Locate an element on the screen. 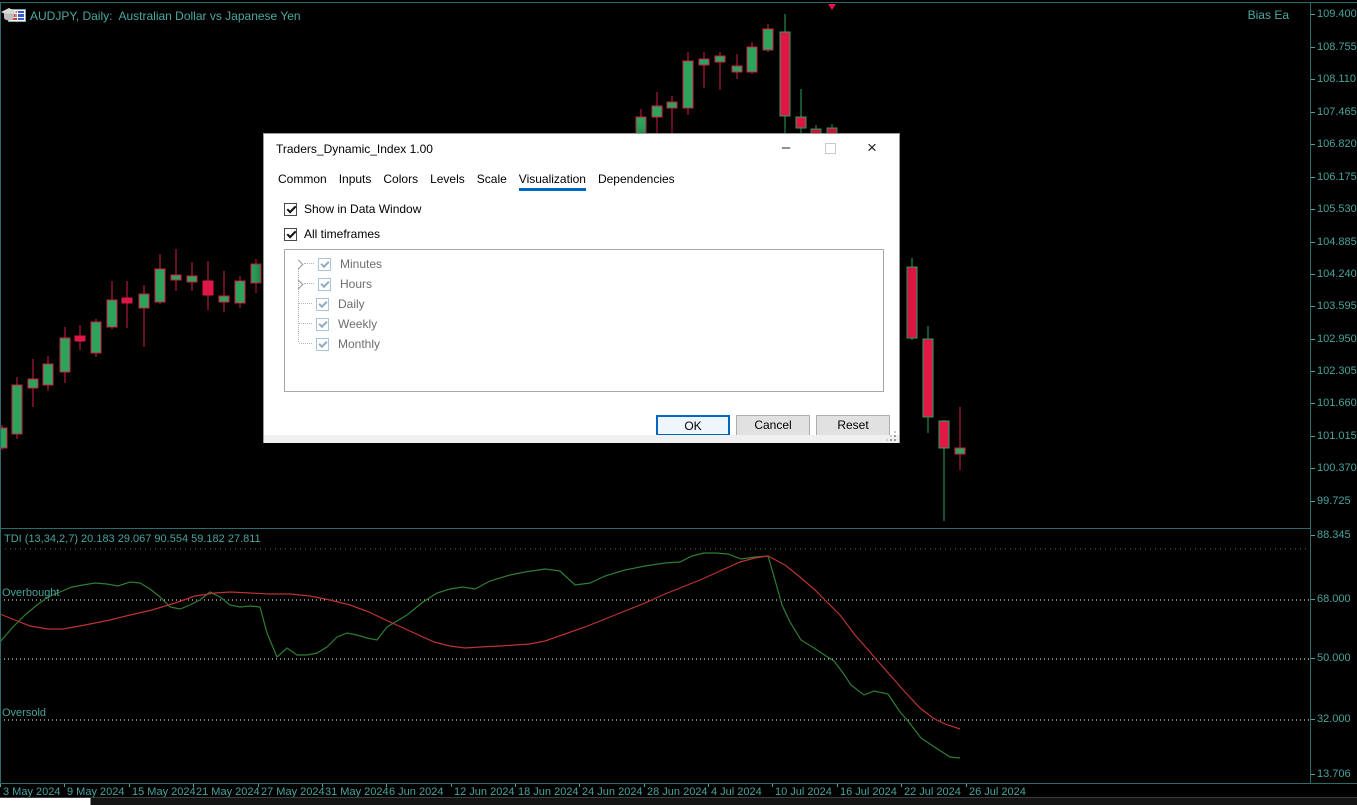  graduation-cap-icon is located at coordinates (9, 15).